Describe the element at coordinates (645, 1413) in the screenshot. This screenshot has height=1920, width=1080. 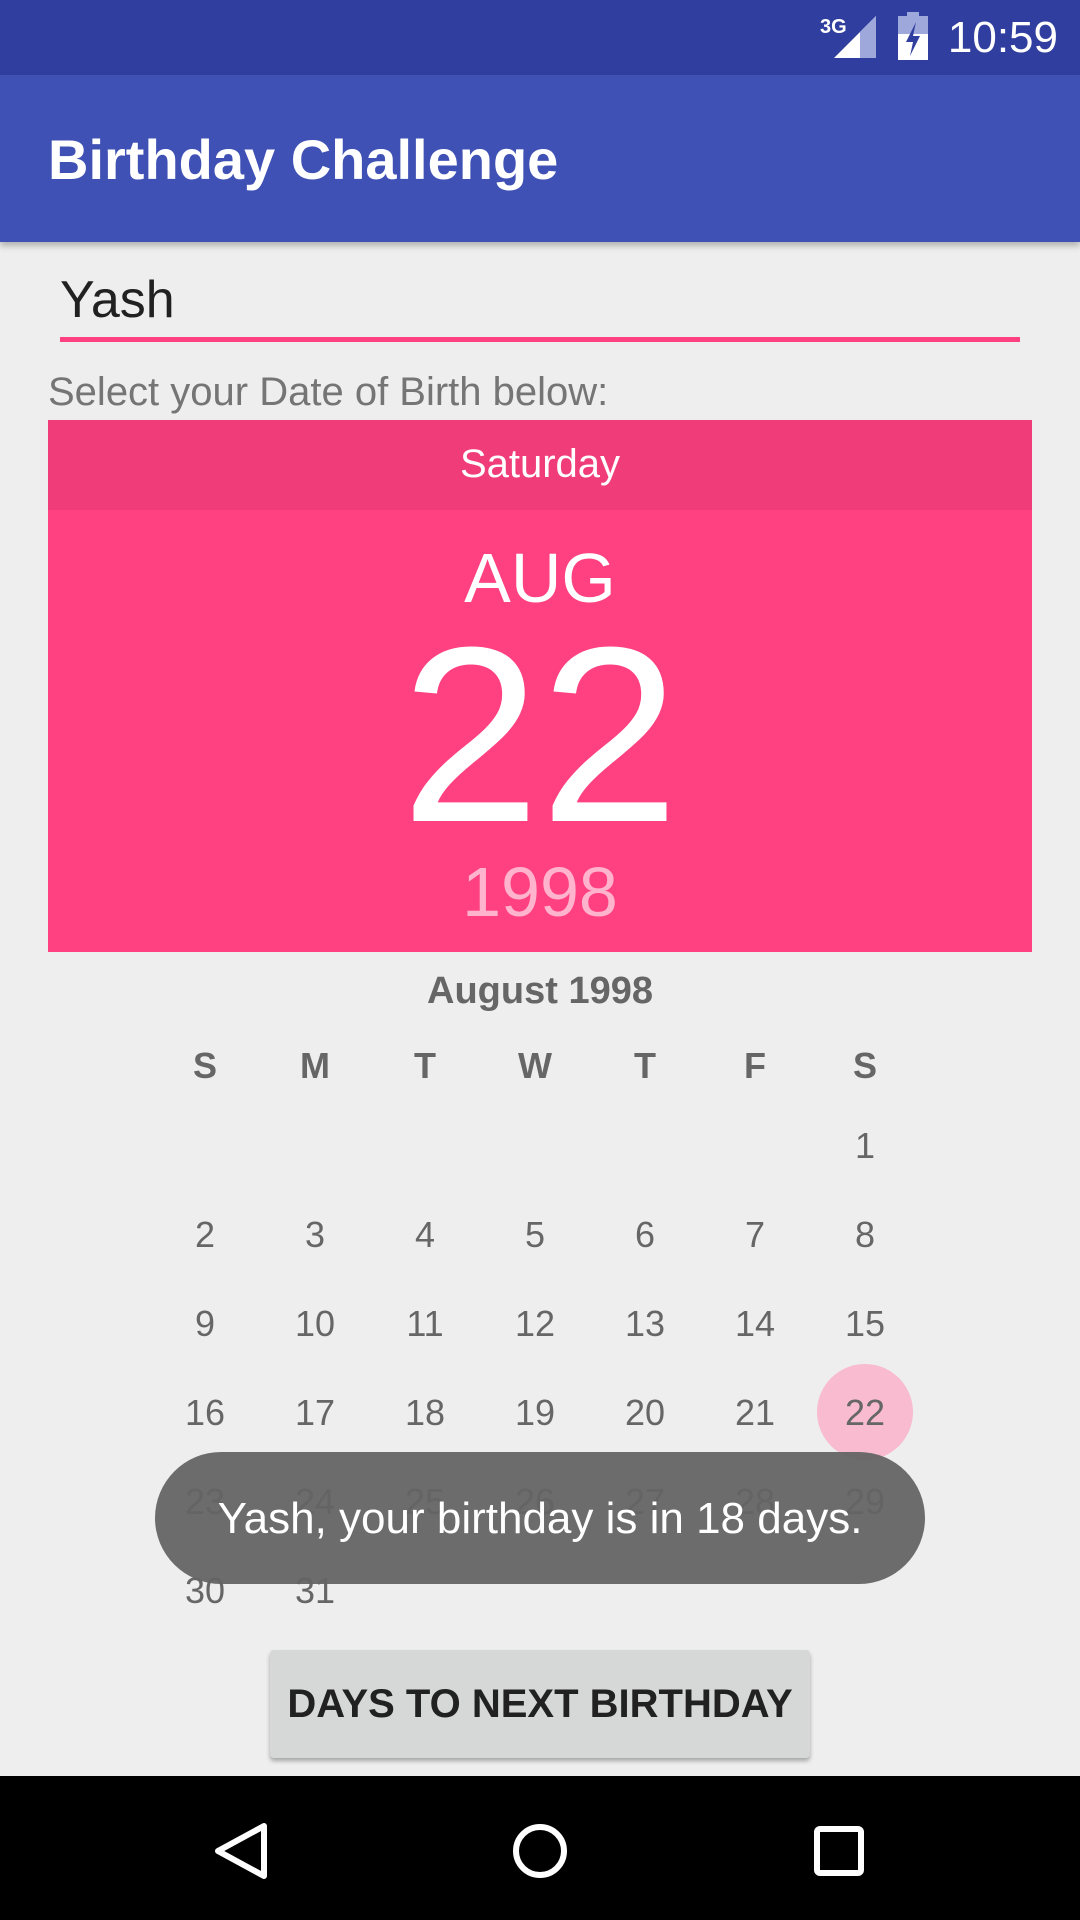
I see `calendar-day: 20` at that location.